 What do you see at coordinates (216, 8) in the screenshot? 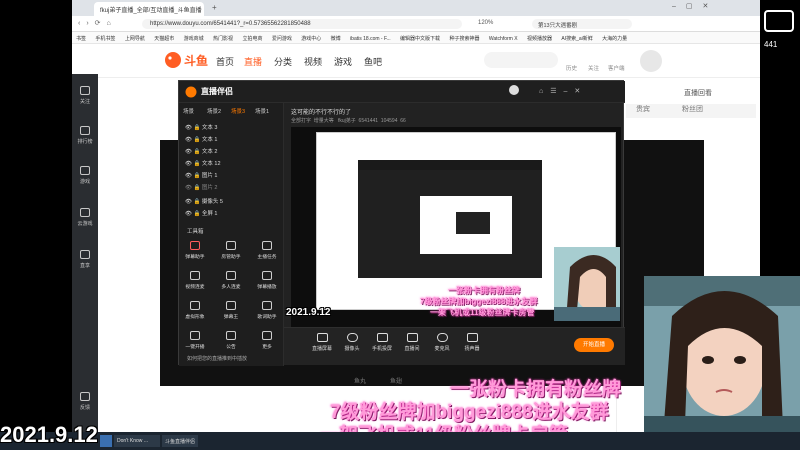
I see `new-tab-button: +` at bounding box center [216, 8].